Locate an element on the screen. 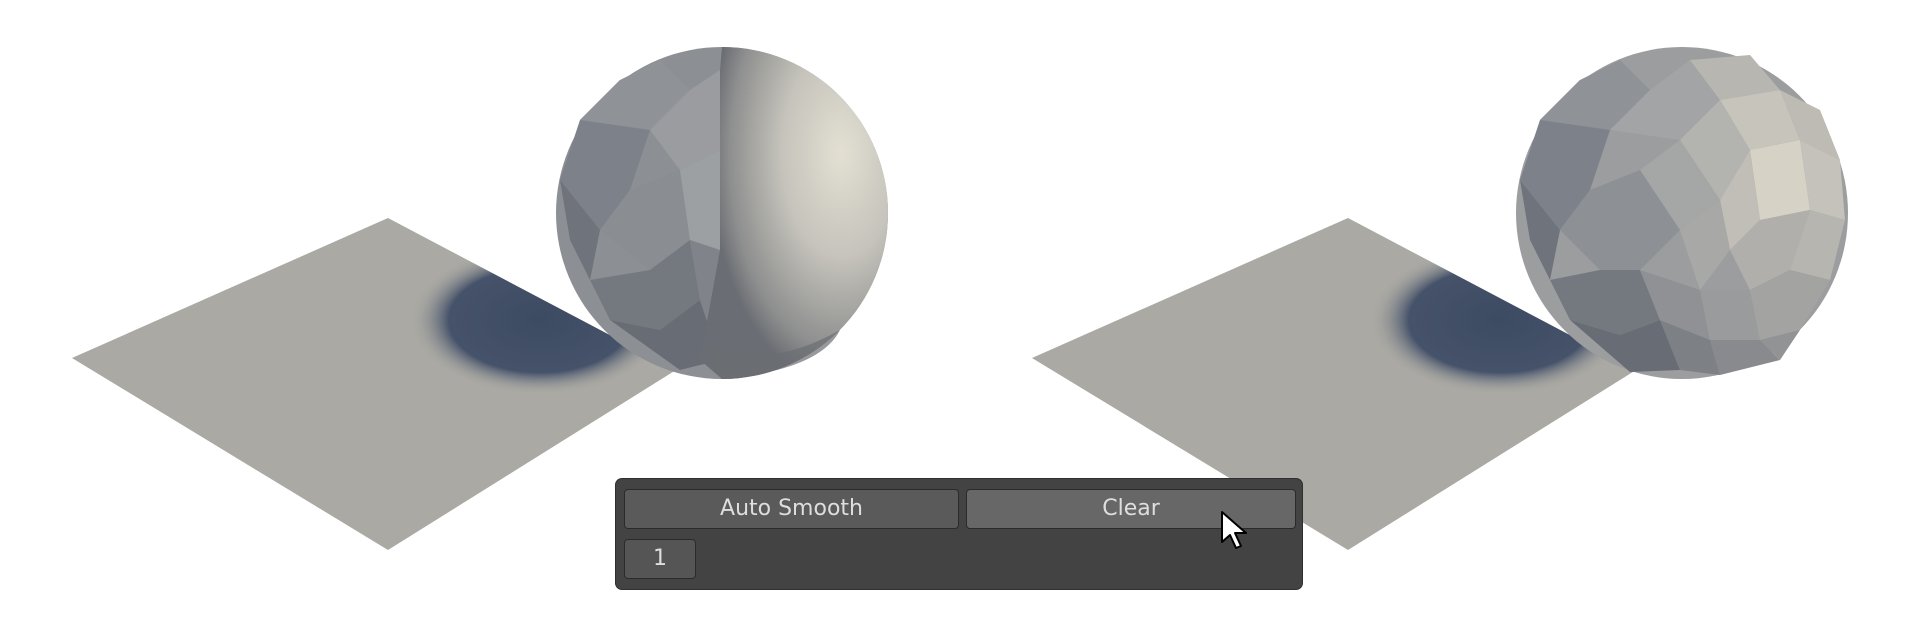 This screenshot has width=1920, height=640. smoothing-group-field: 1 is located at coordinates (660, 559).